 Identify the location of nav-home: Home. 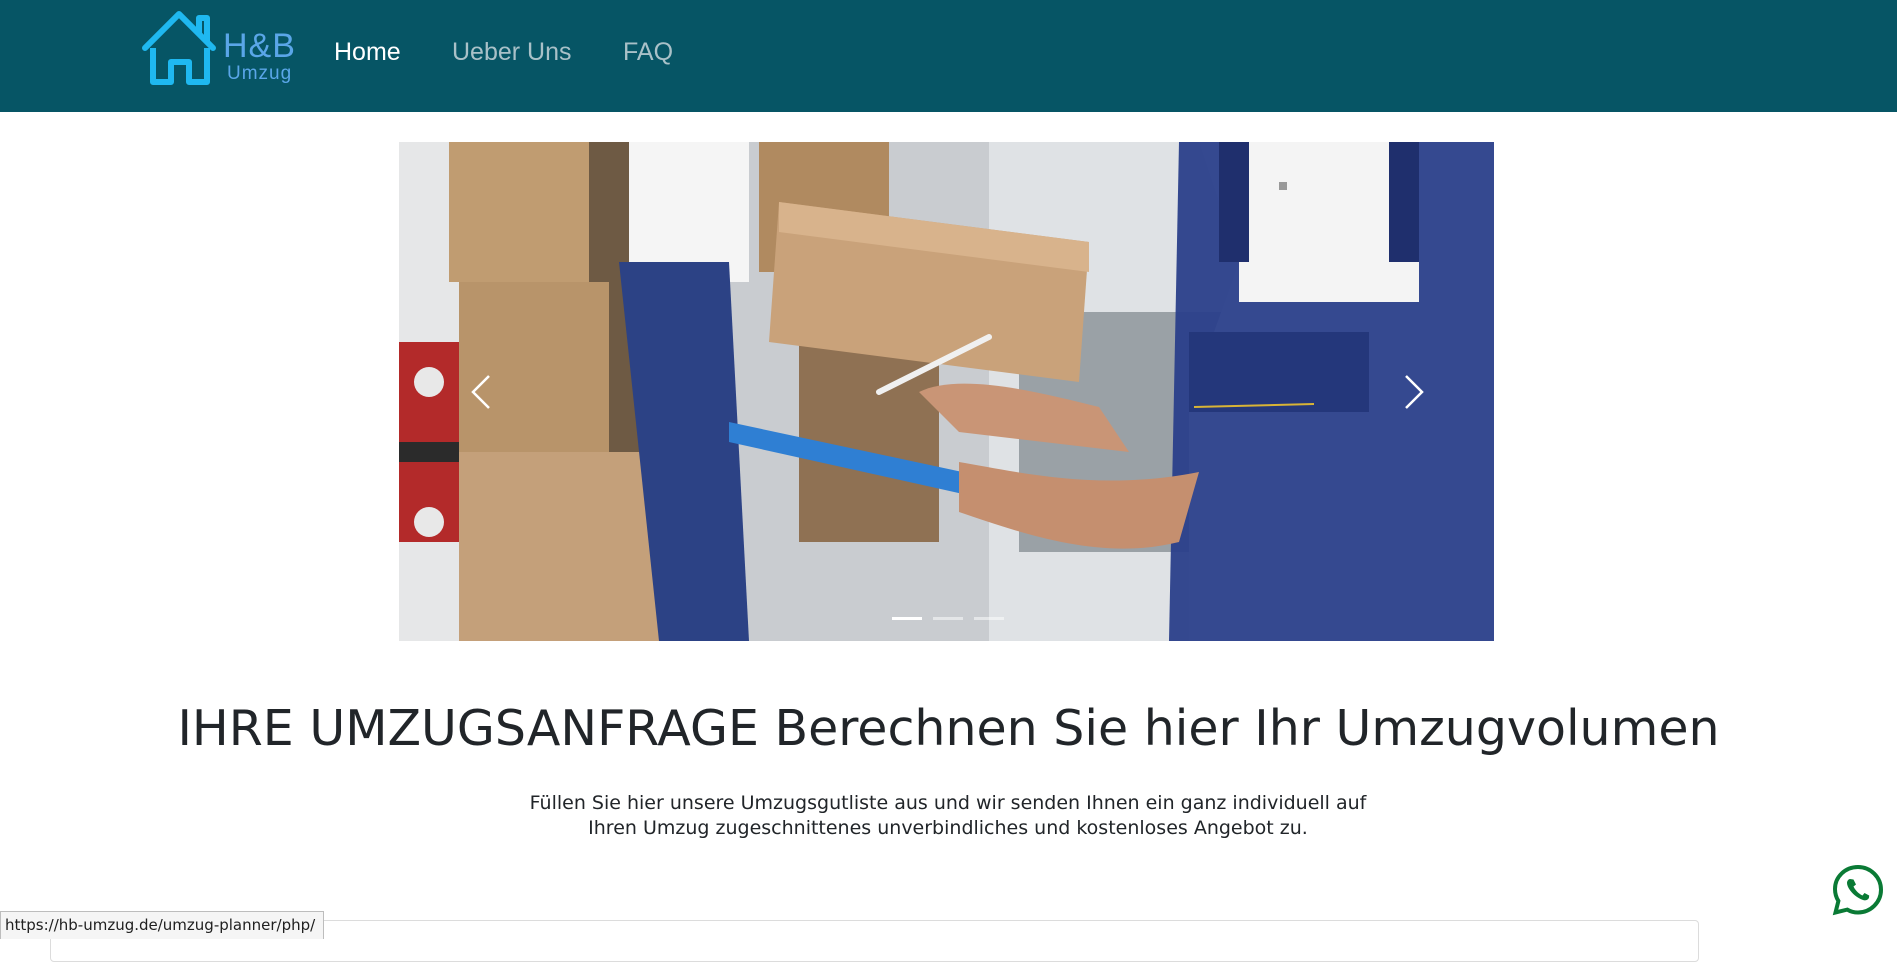
(367, 52).